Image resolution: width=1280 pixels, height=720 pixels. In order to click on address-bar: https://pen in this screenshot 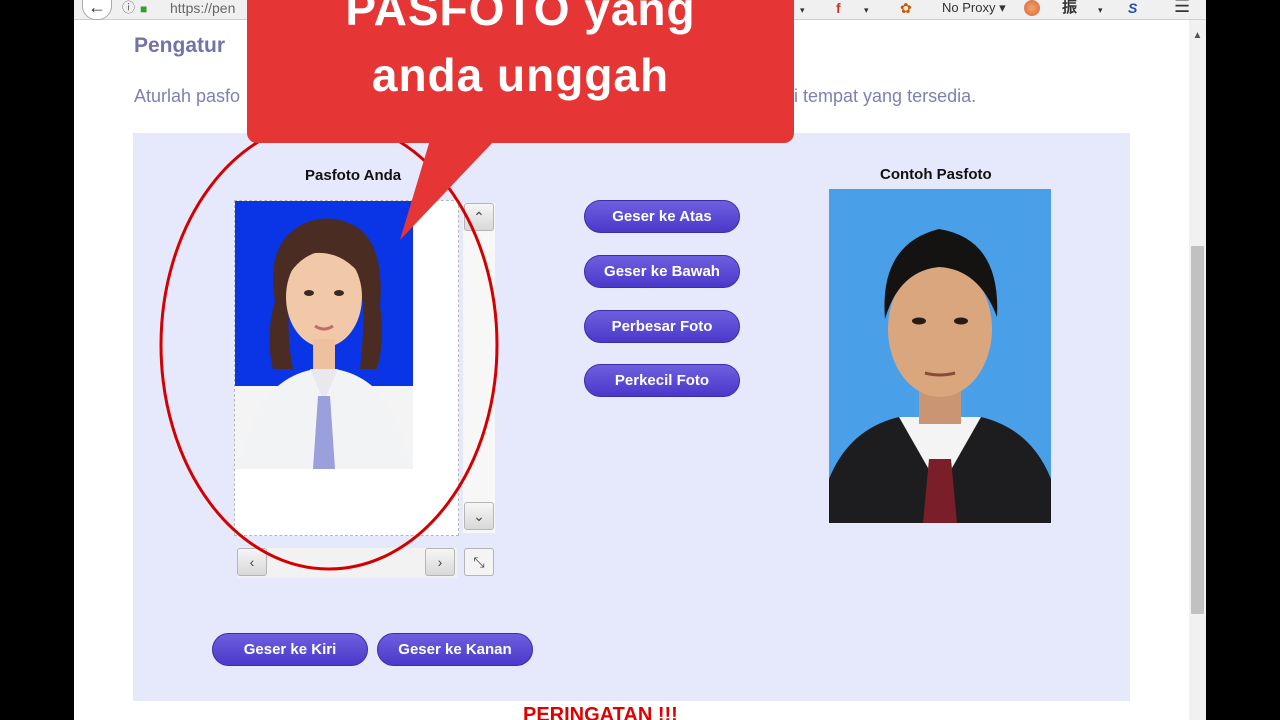, I will do `click(202, 10)`.